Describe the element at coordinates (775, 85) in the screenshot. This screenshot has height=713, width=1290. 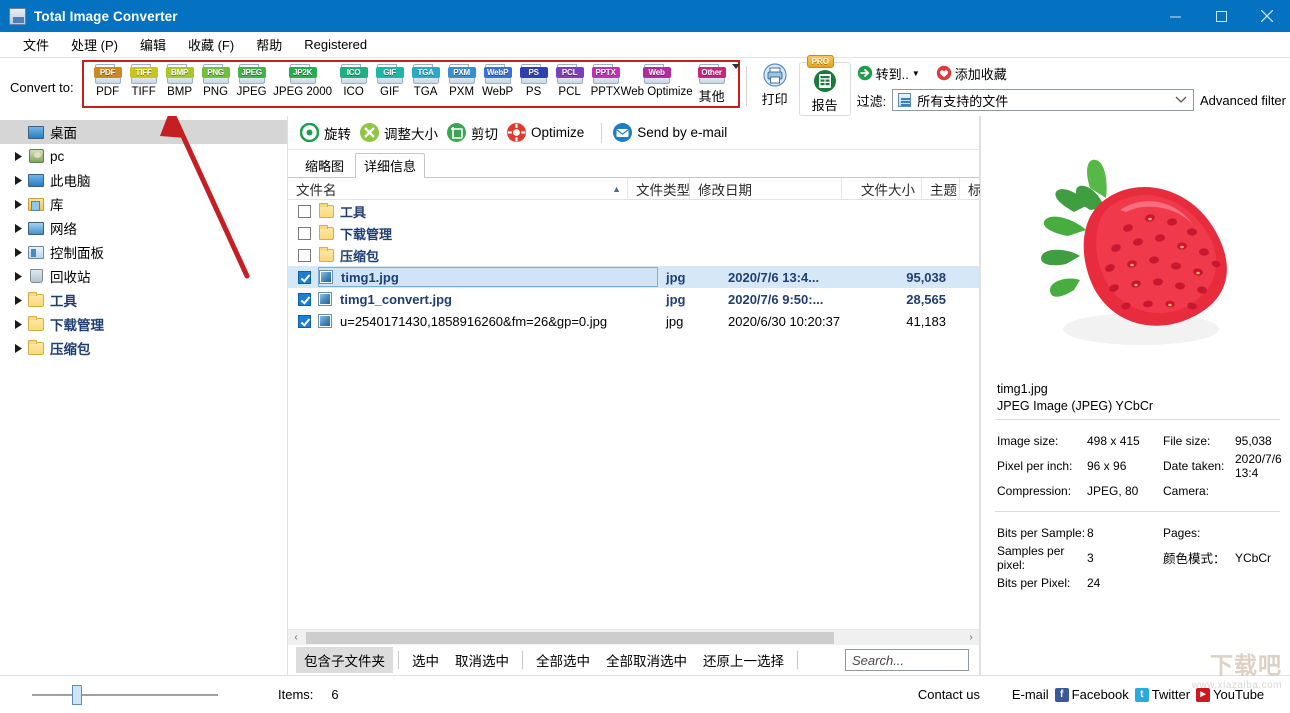
I see `print-button: 打印` at that location.